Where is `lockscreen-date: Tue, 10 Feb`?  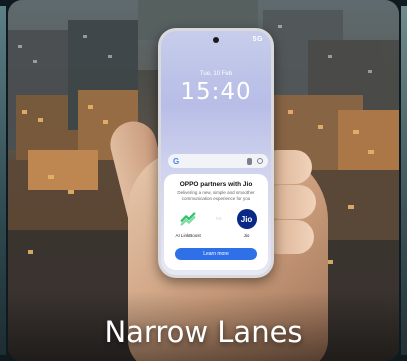 lockscreen-date: Tue, 10 Feb is located at coordinates (216, 74).